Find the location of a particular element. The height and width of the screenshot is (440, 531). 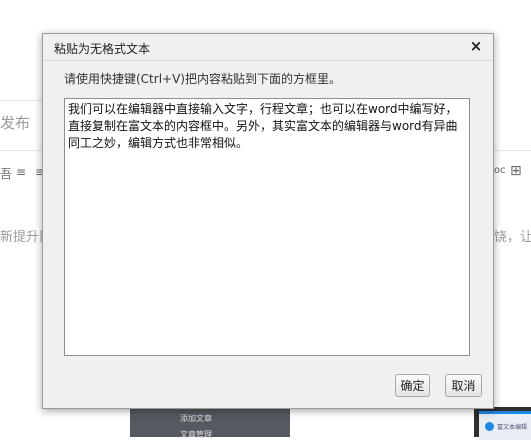

ok-button: 确定 is located at coordinates (412, 385).